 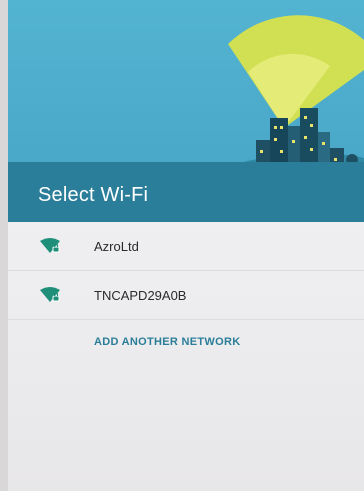 I want to click on network-ssid: AzroLtd, so click(x=116, y=246).